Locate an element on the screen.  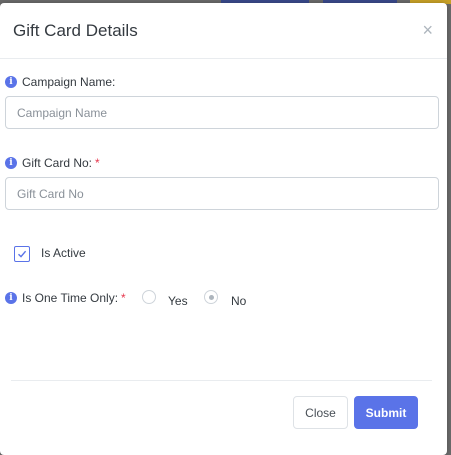
submit-button: Submit is located at coordinates (386, 412).